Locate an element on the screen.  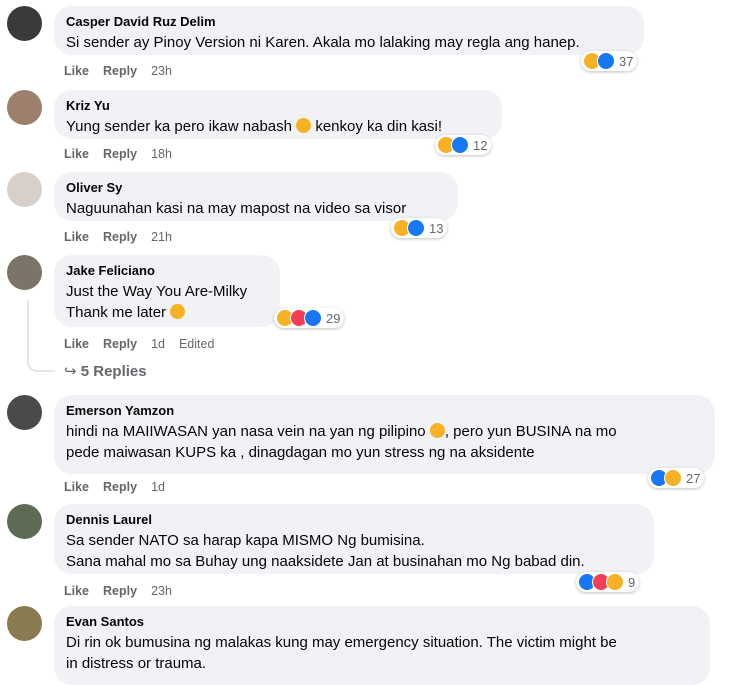
reaction-count: 27 is located at coordinates (693, 478).